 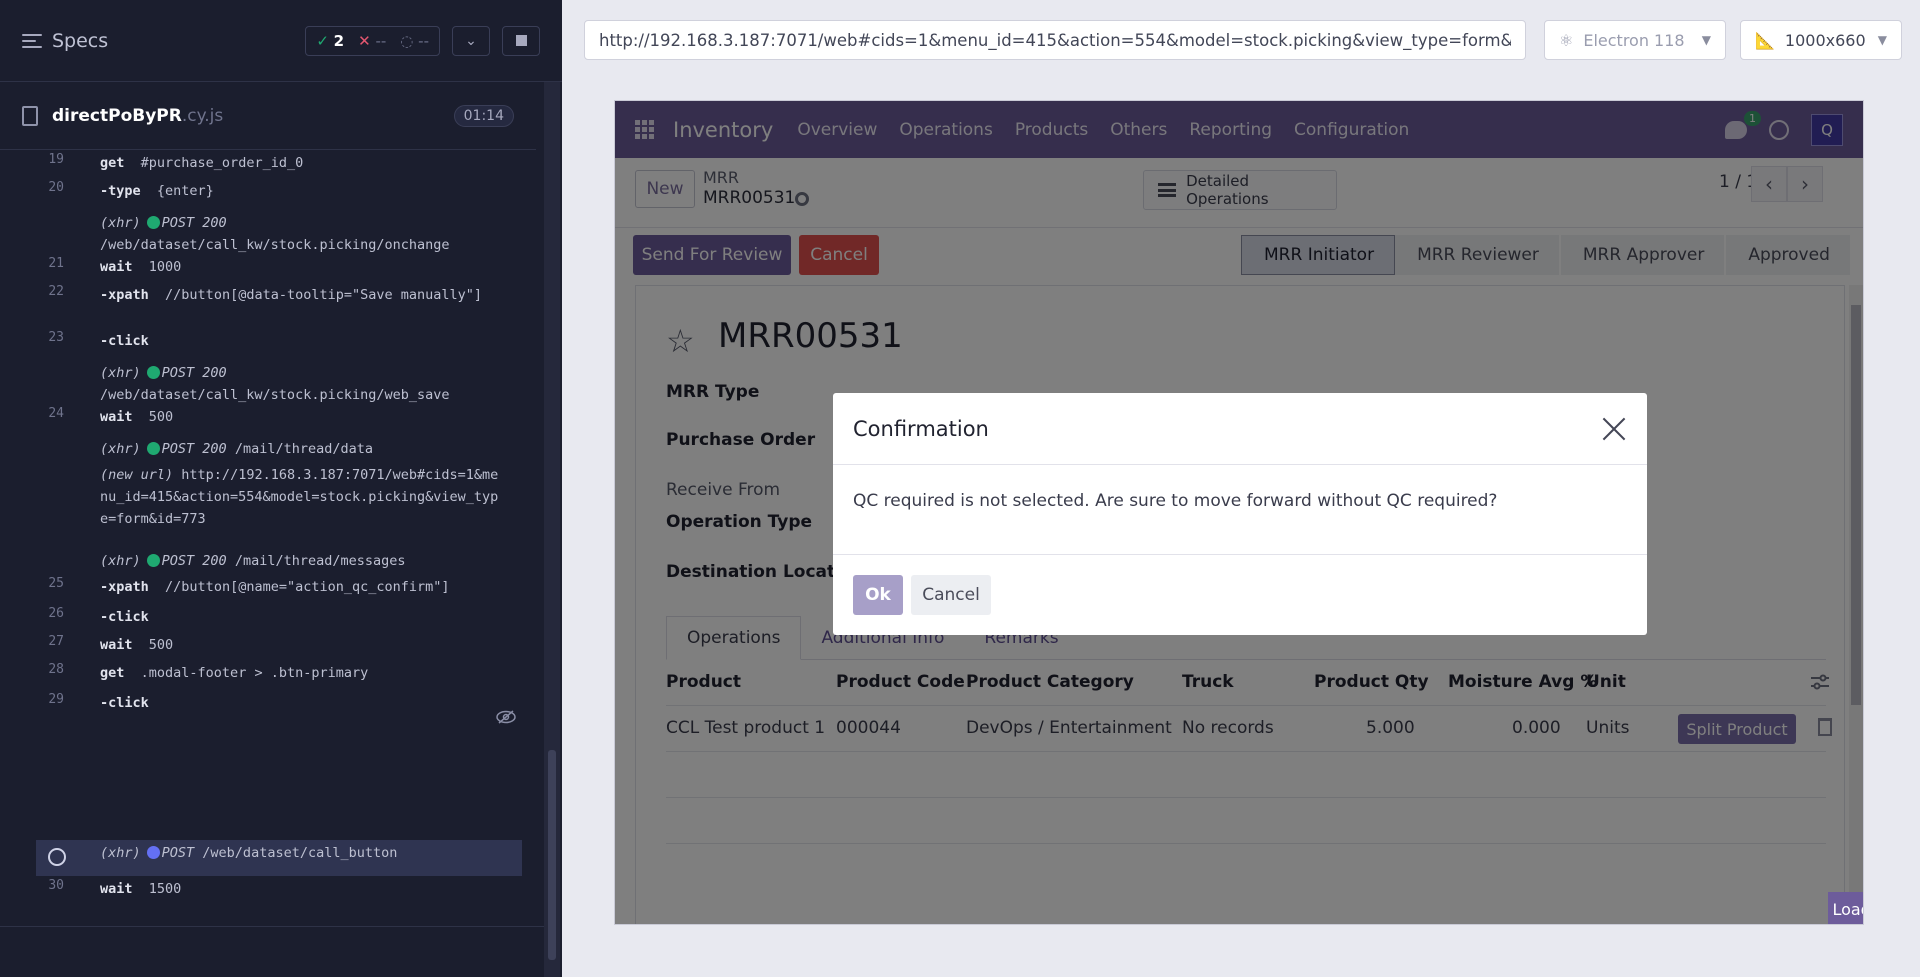 What do you see at coordinates (117, 116) in the screenshot?
I see `spec-file-name: directPoByPR` at bounding box center [117, 116].